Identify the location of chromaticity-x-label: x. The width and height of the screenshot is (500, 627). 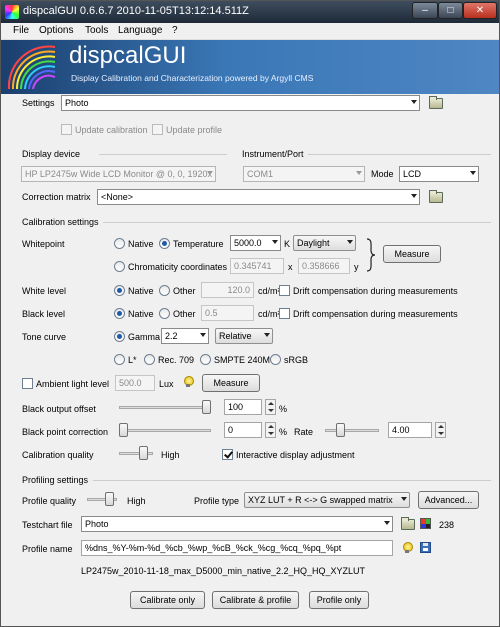
(290, 267).